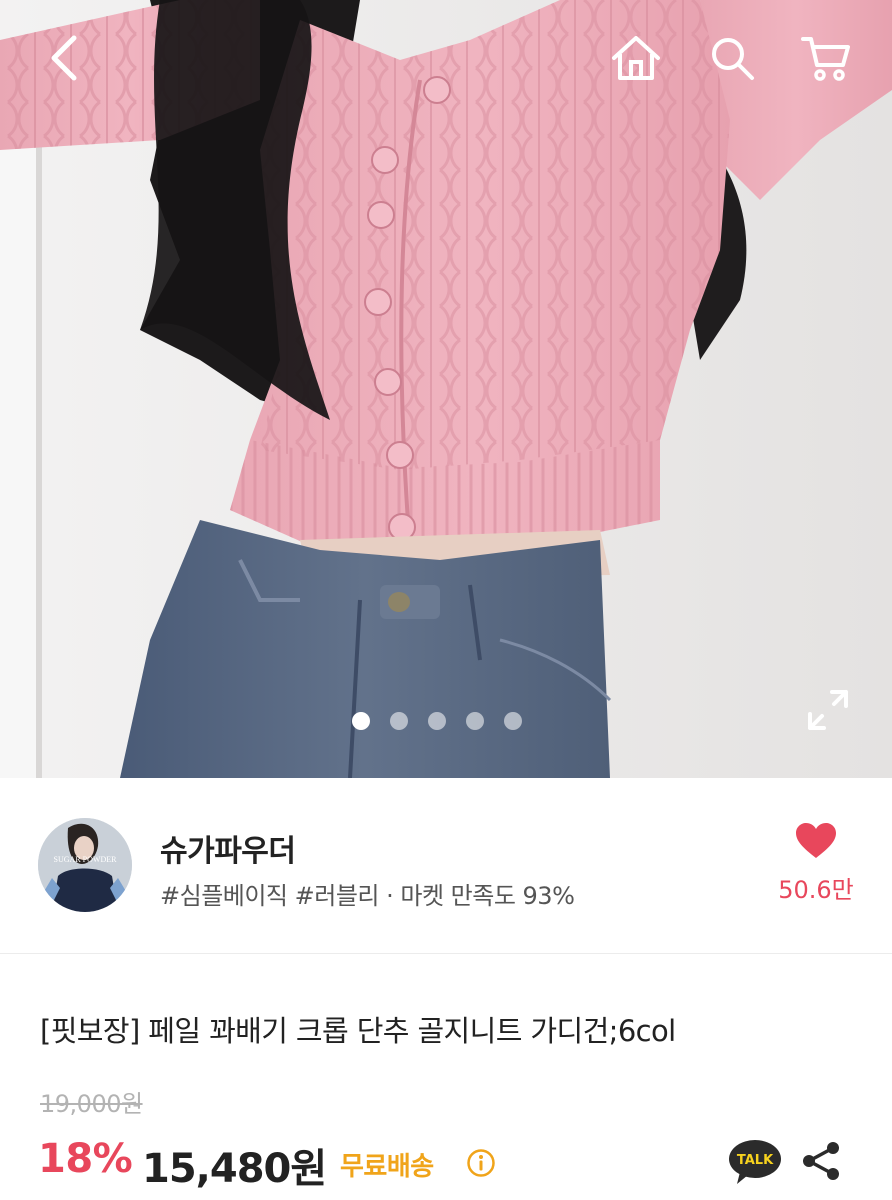 The image size is (892, 1200). I want to click on cart-button, so click(826, 58).